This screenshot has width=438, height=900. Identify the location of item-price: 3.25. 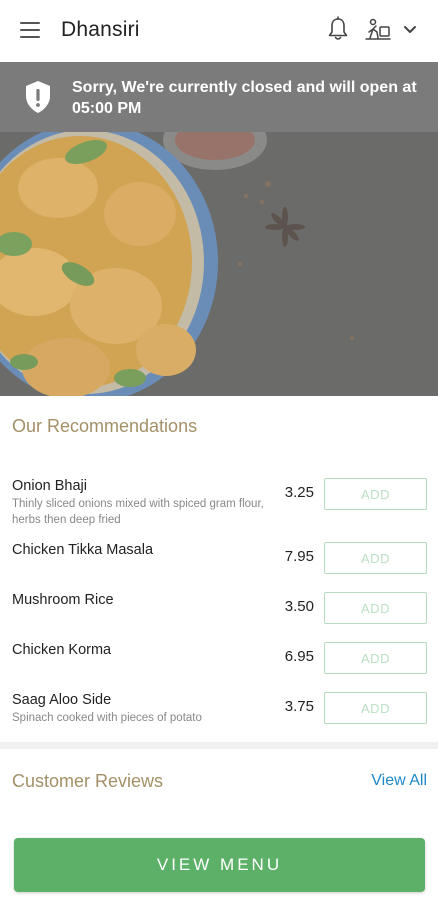
(299, 492).